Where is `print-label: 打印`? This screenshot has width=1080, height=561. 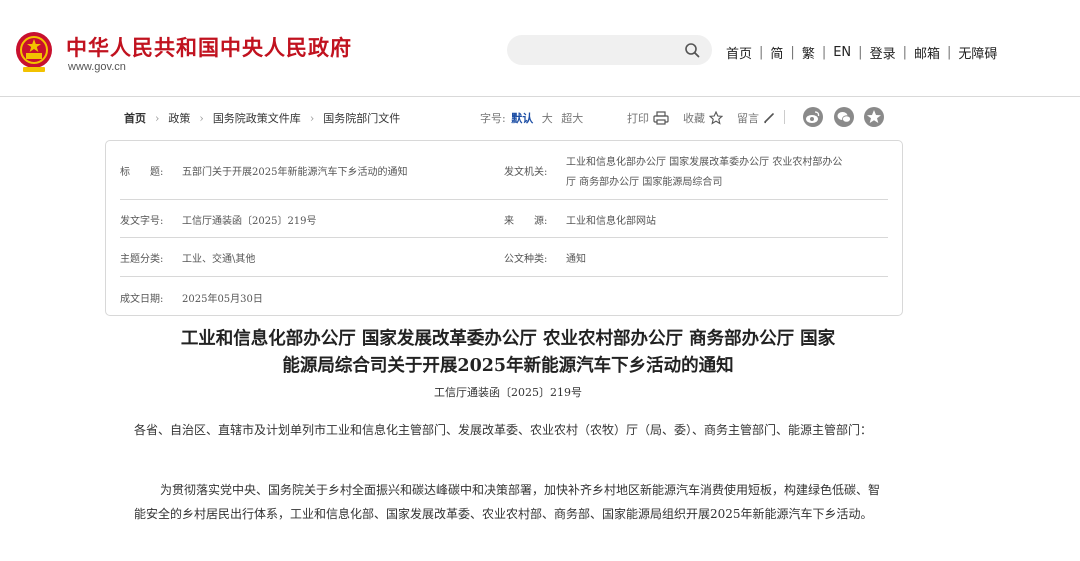
print-label: 打印 is located at coordinates (638, 118).